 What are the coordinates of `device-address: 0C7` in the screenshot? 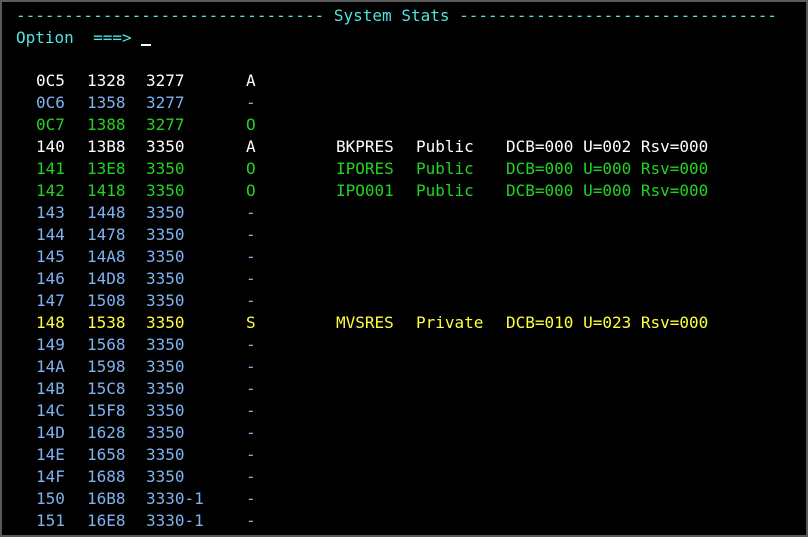 It's located at (50, 124).